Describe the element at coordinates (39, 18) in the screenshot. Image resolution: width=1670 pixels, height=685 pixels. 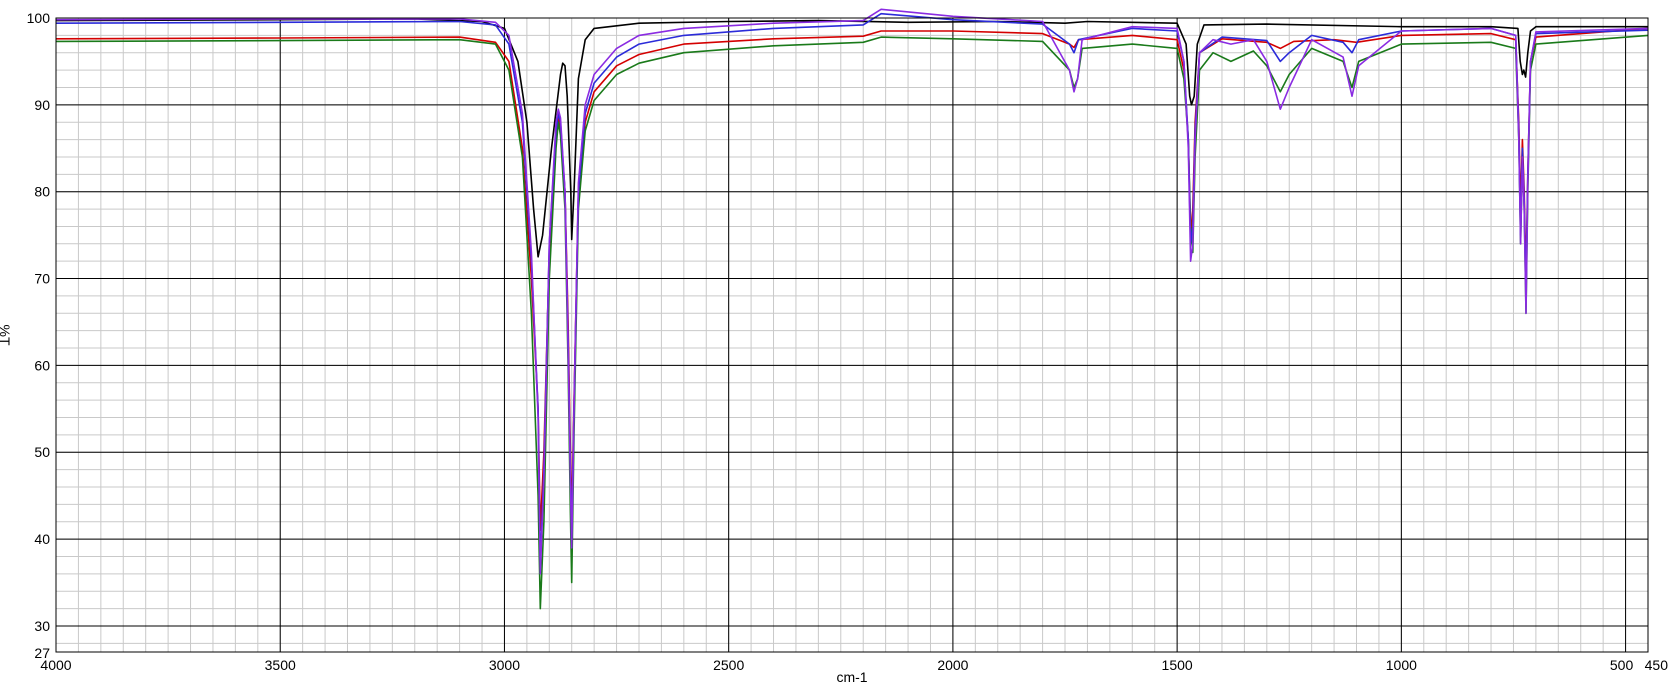
I see `y-tick-label: 100` at that location.